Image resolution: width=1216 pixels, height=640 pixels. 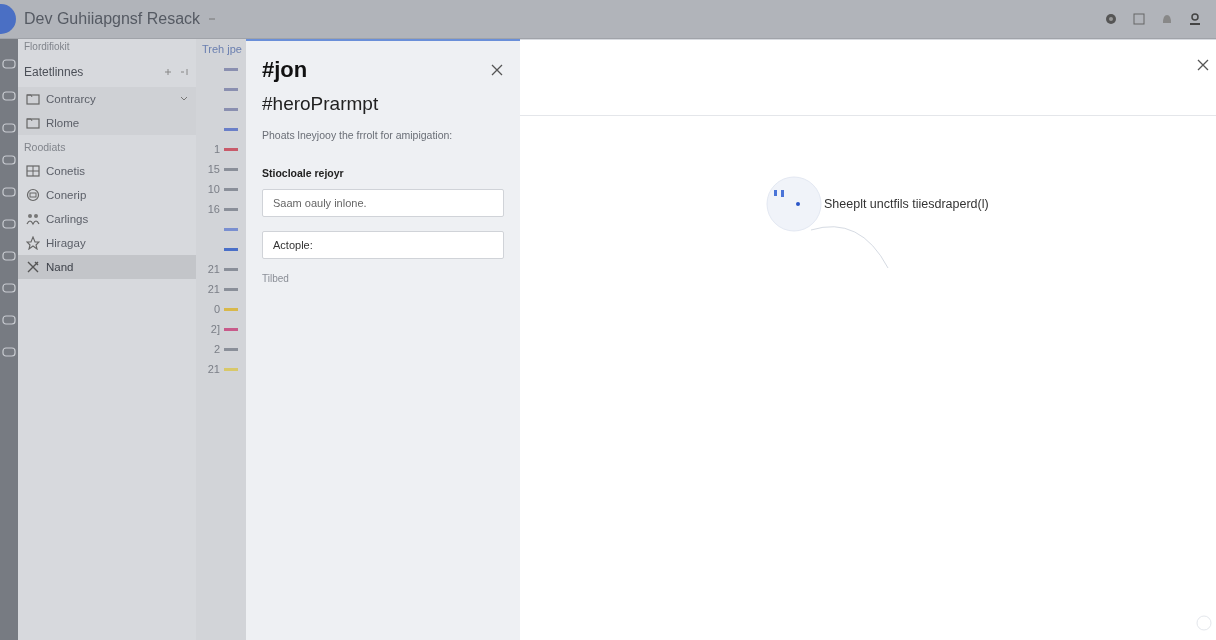 I want to click on line-number: 16, so click(x=213, y=209).